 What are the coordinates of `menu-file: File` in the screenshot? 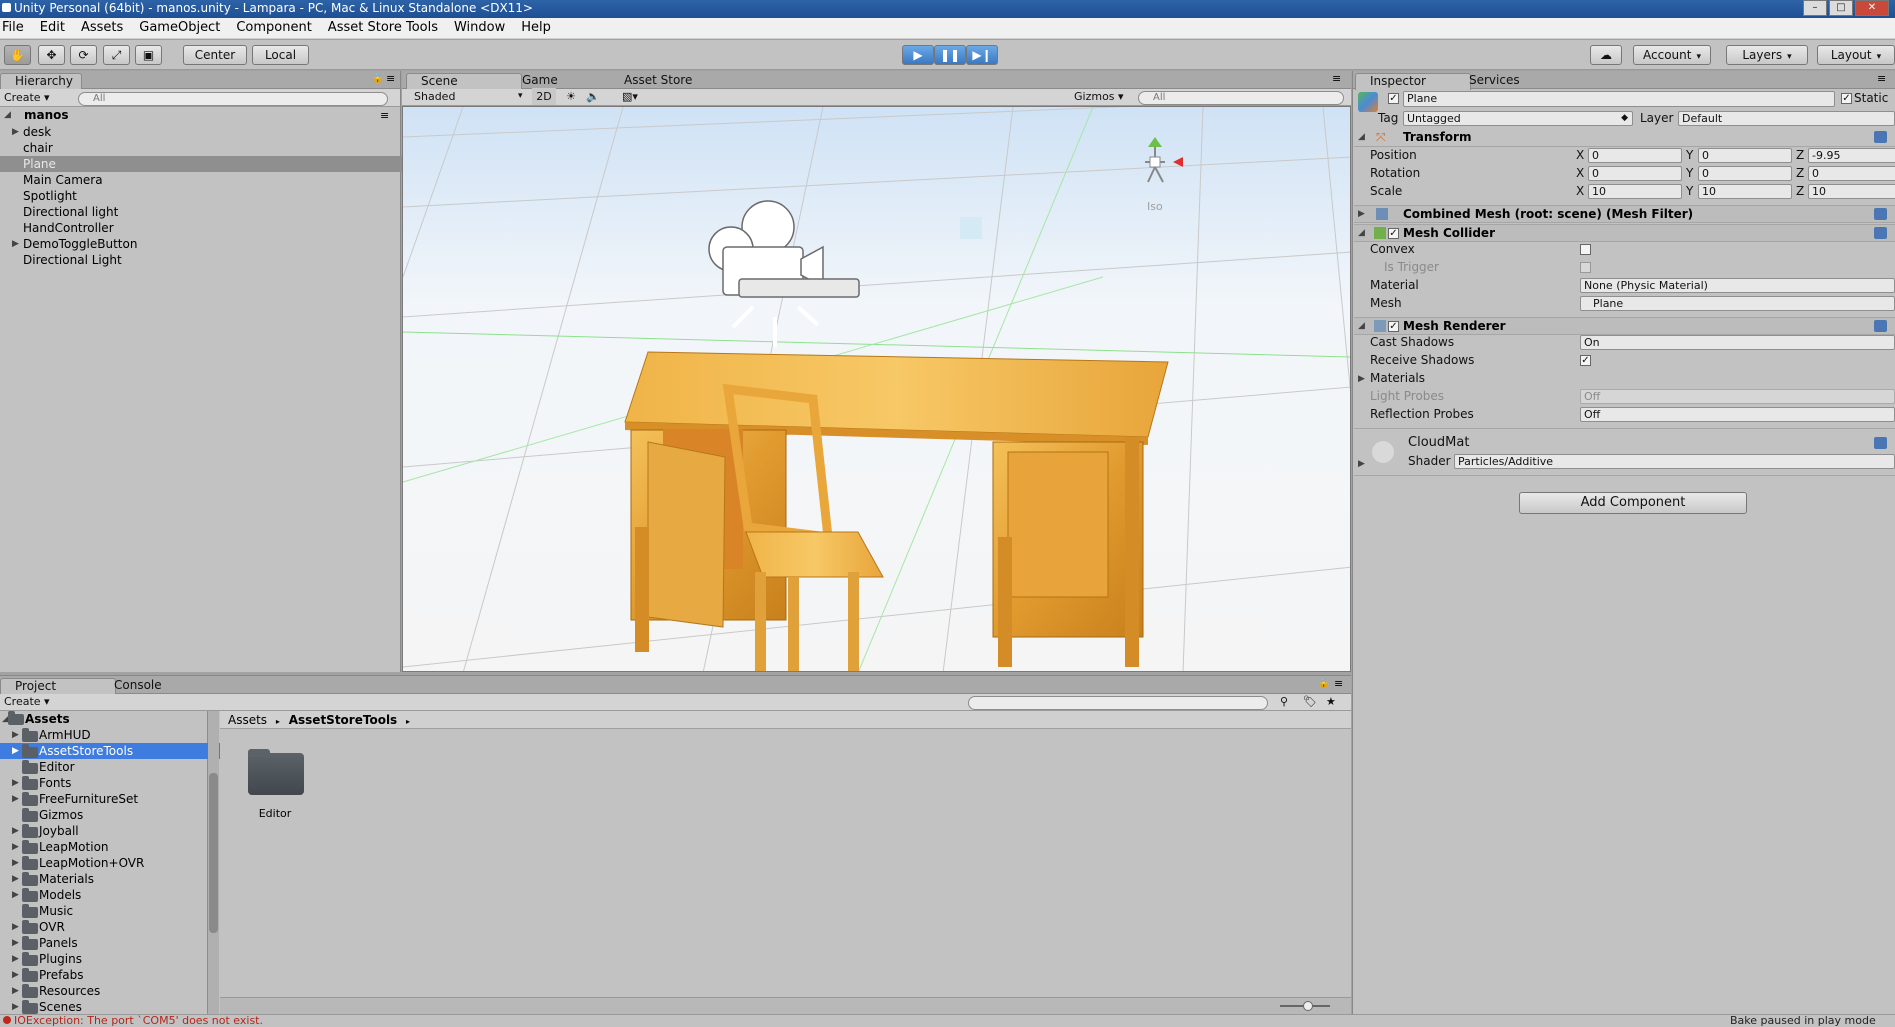 It's located at (16, 28).